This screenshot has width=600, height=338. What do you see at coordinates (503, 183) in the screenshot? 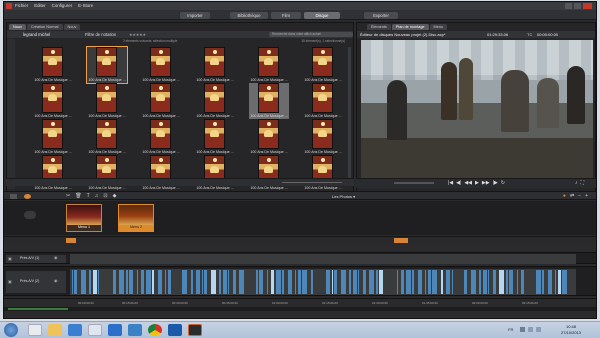
I see `loop-icon: ↻` at bounding box center [503, 183].